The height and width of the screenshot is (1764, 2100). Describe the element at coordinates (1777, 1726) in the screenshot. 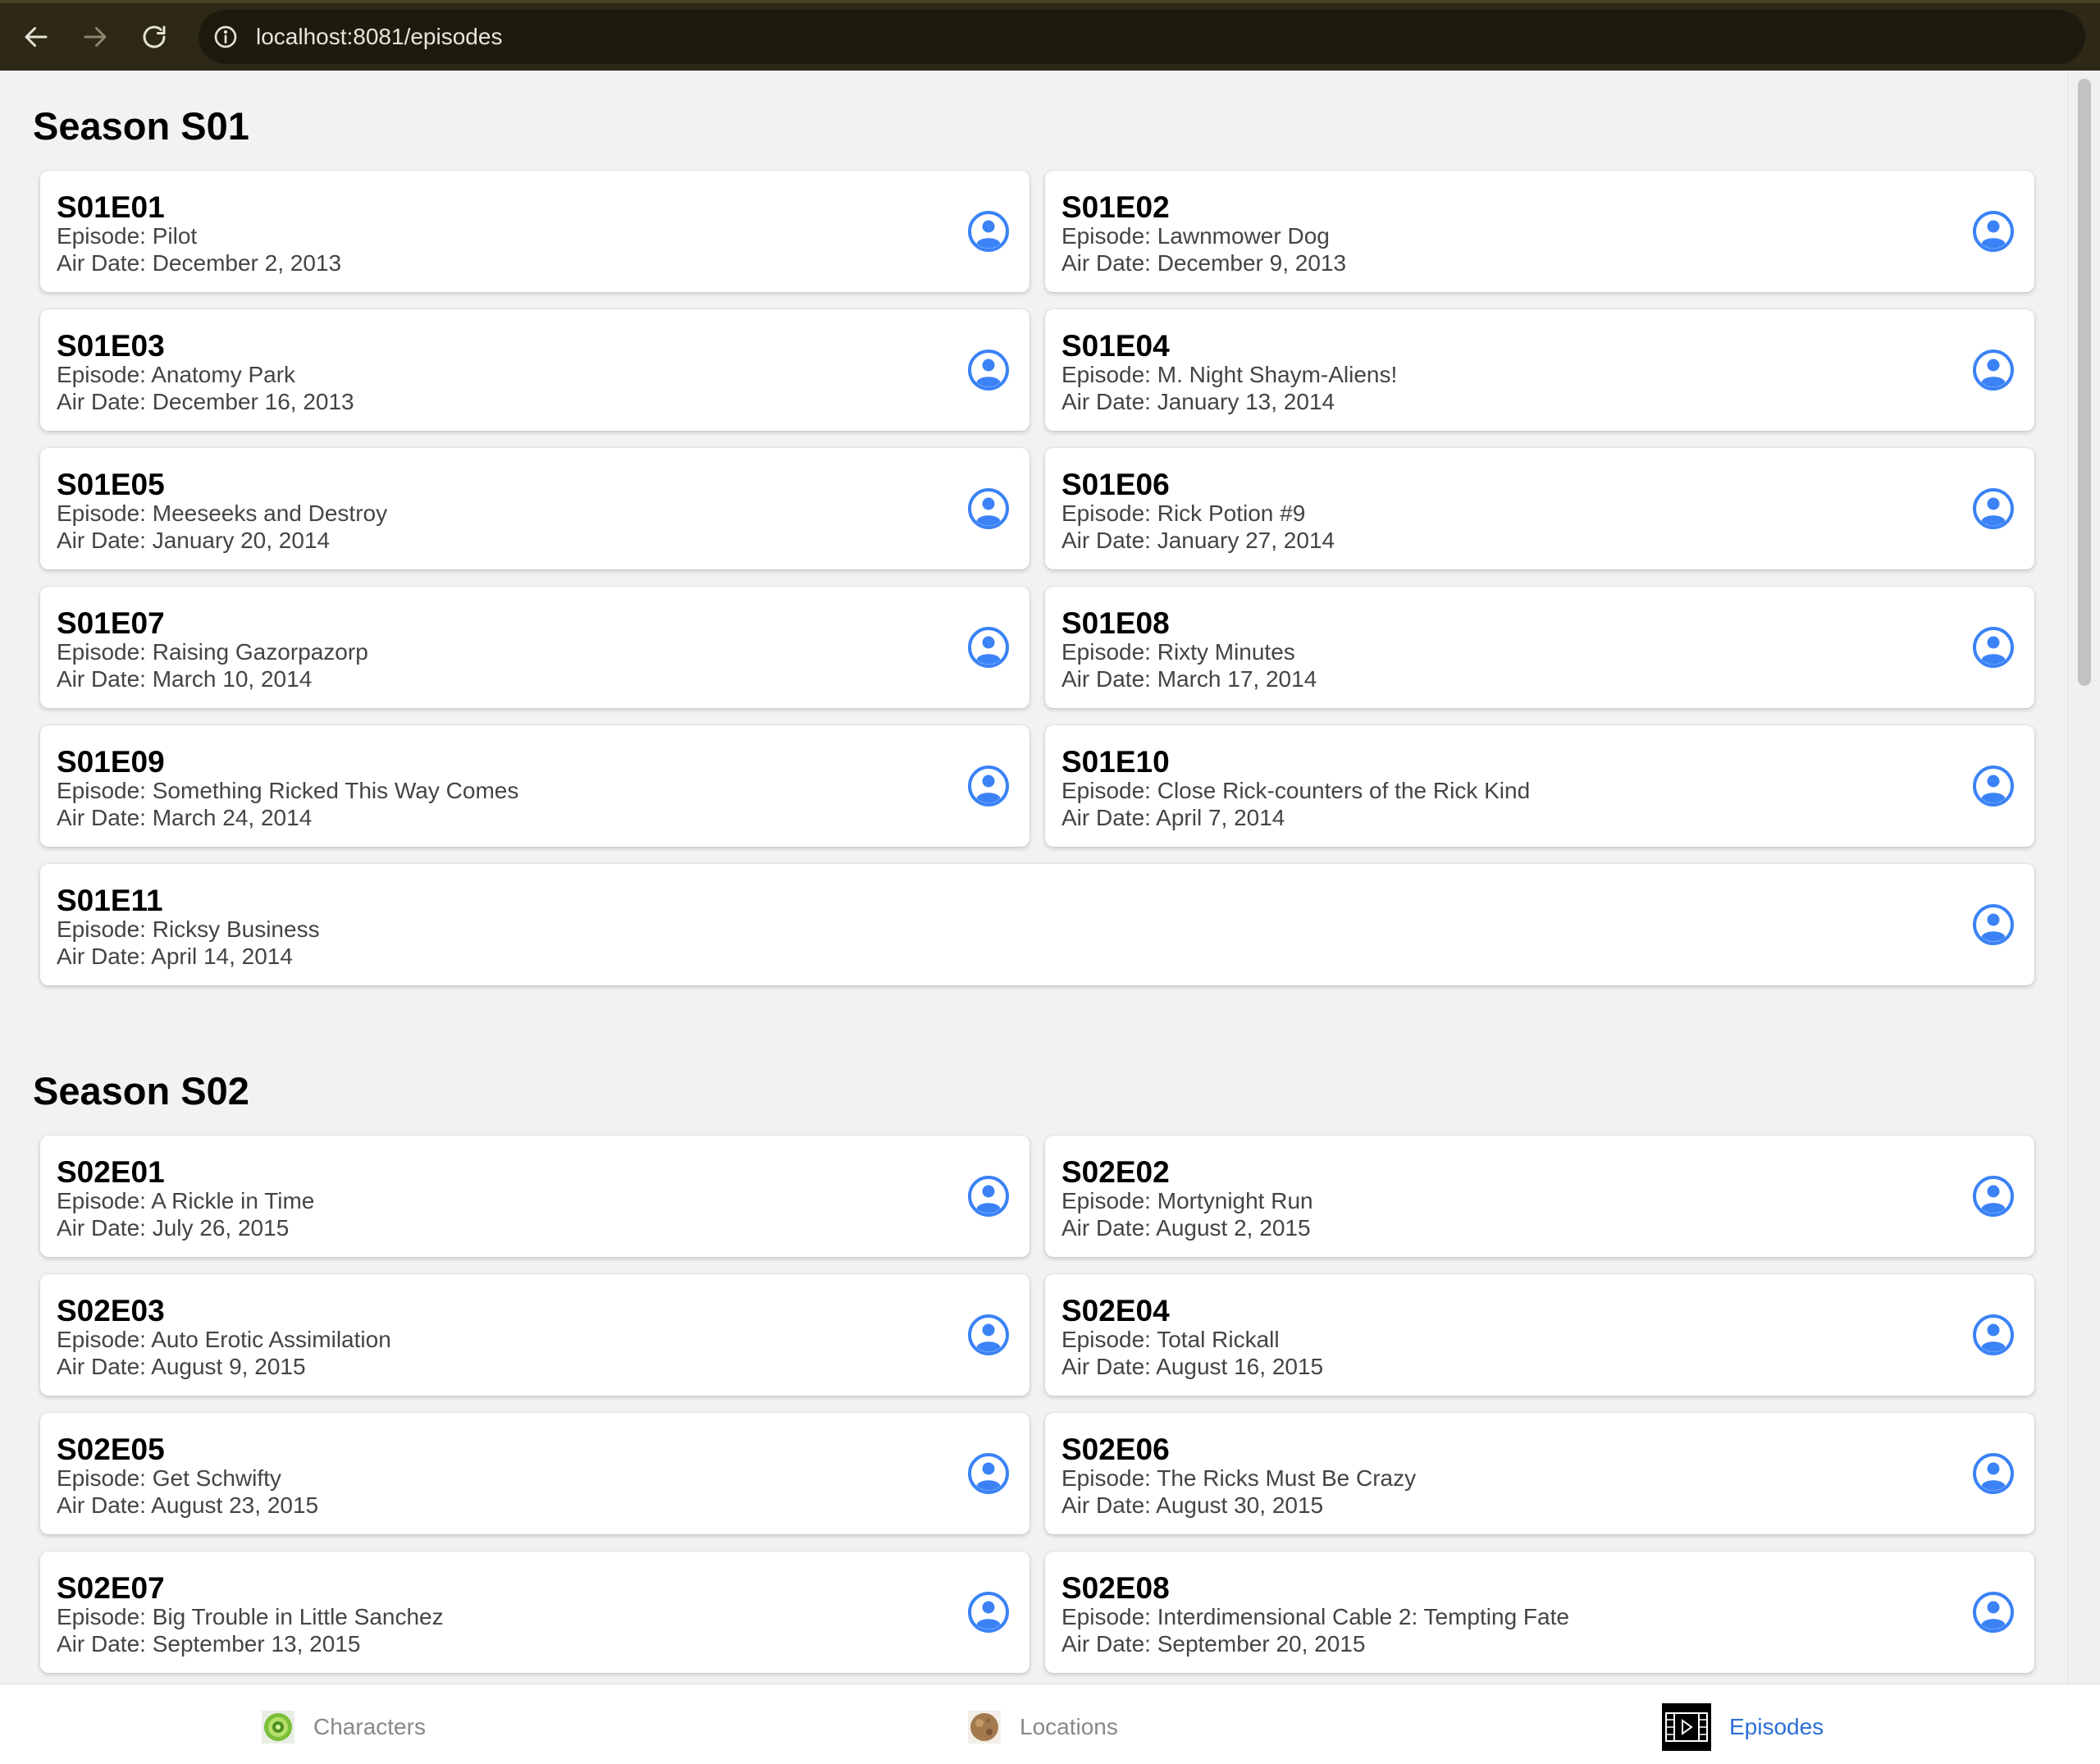

I see `tab-episodes-label: Episodes` at that location.